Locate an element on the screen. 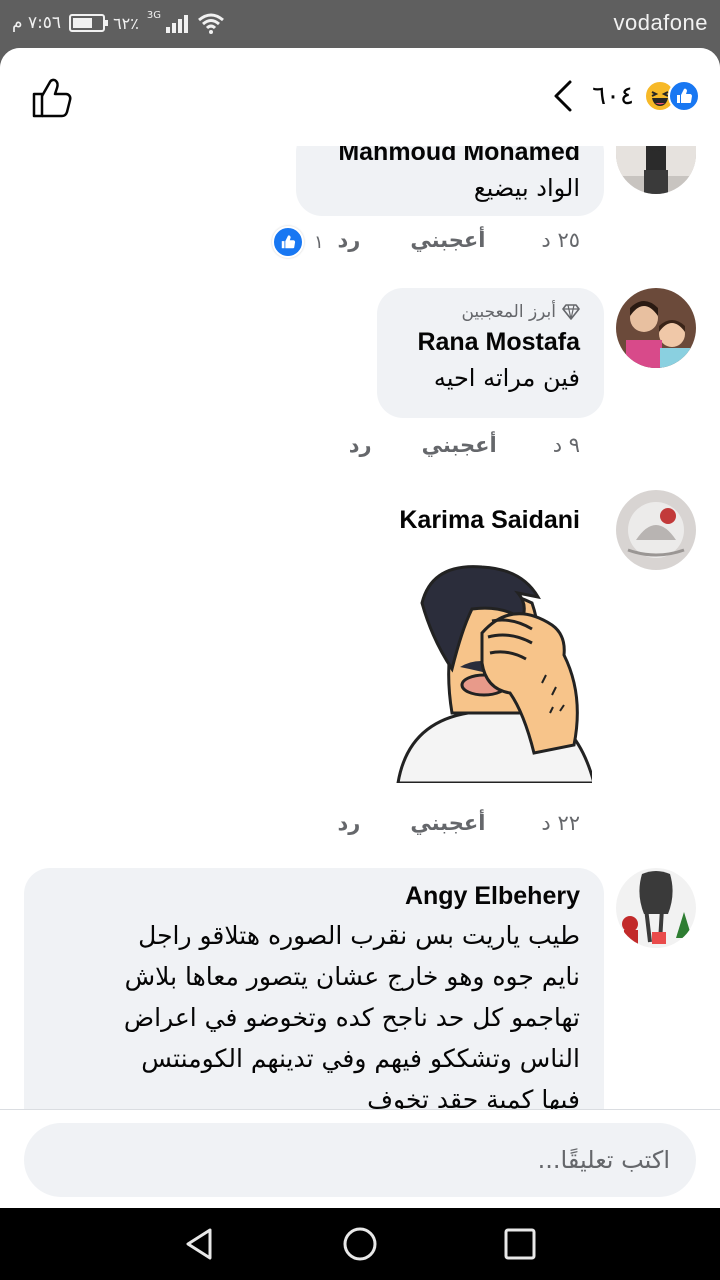 The height and width of the screenshot is (1280, 720). top-fan-label: أبرز المعجبين is located at coordinates (508, 312).